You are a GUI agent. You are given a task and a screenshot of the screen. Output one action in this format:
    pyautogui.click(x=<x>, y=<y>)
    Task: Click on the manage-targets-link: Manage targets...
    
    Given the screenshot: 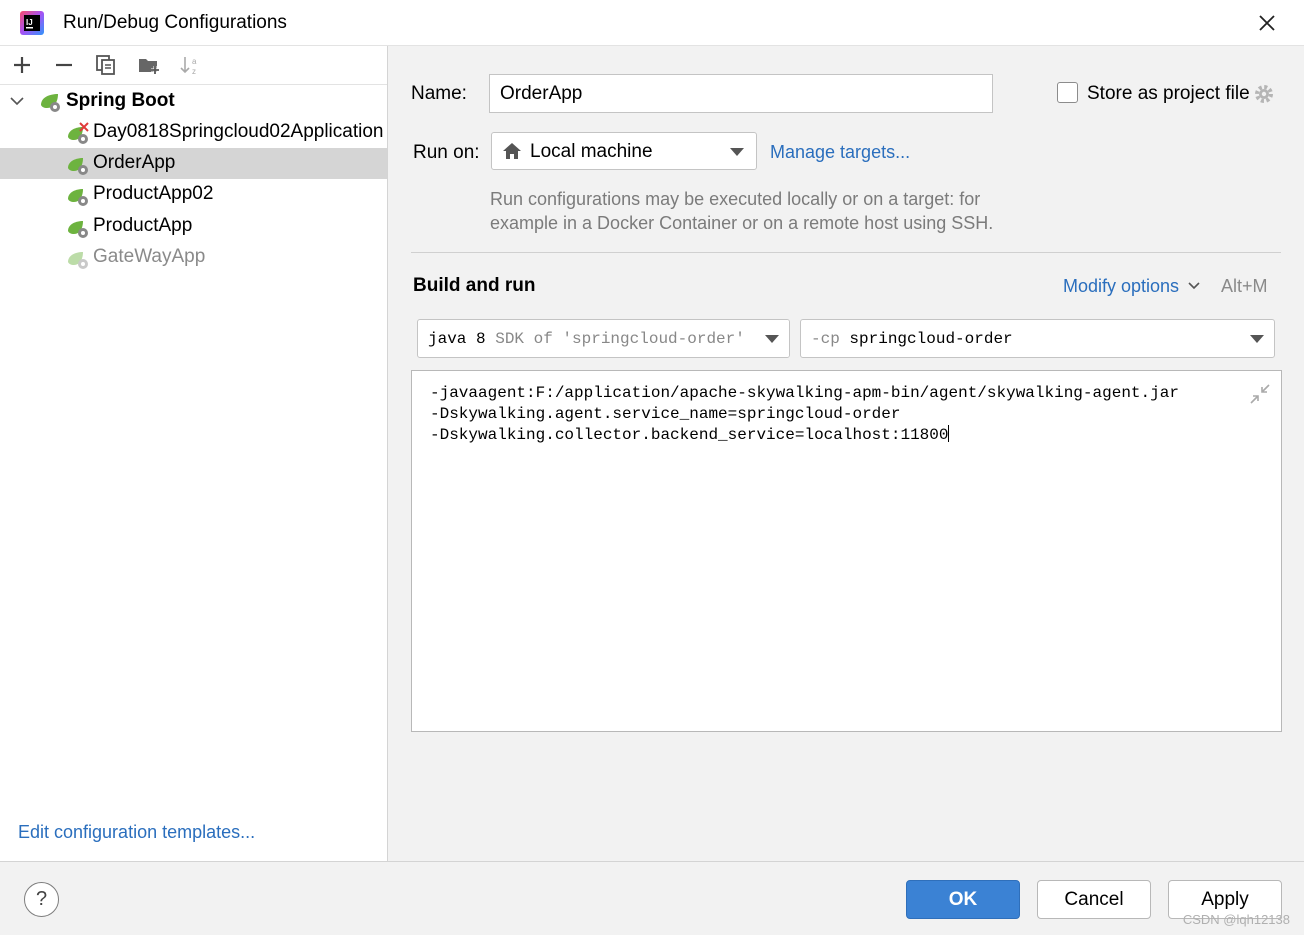 What is the action you would take?
    pyautogui.click(x=840, y=152)
    